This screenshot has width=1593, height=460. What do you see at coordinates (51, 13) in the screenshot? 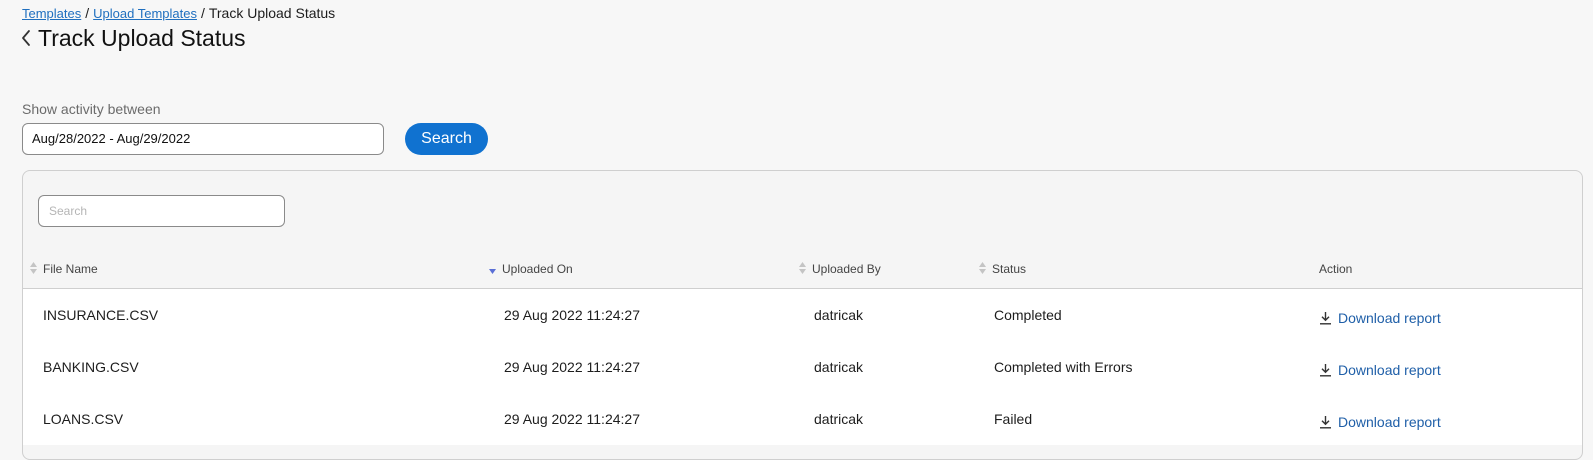
I see `breadcrumb-link-templates: Templates` at bounding box center [51, 13].